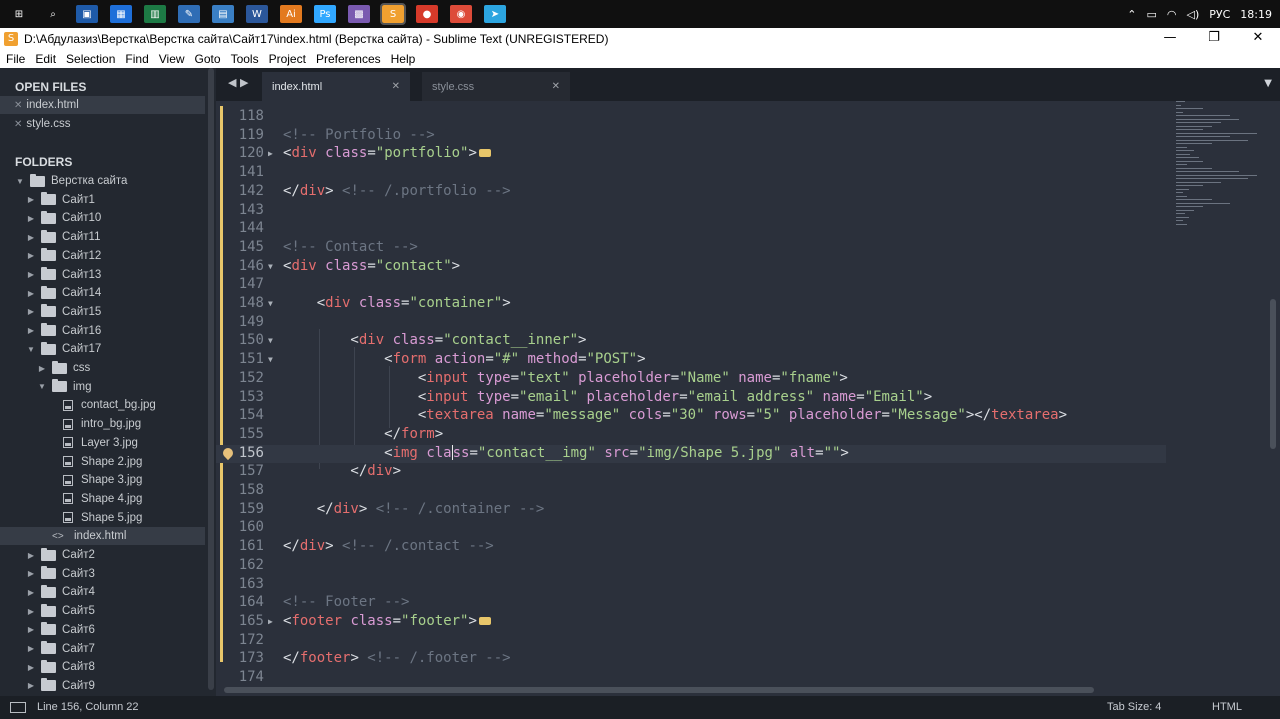 This screenshot has width=1280, height=719. What do you see at coordinates (102, 686) in the screenshot?
I see `folder-item: ▶ Сайт9` at bounding box center [102, 686].